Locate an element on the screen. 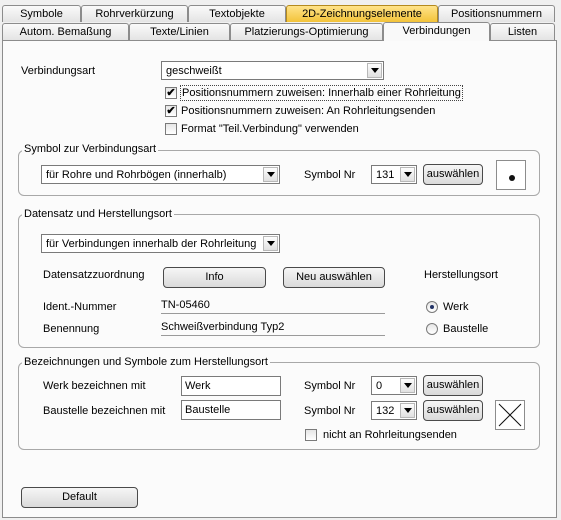  tab-platzierungs-optimierung: Platzierungs-Optimierung is located at coordinates (306, 31).